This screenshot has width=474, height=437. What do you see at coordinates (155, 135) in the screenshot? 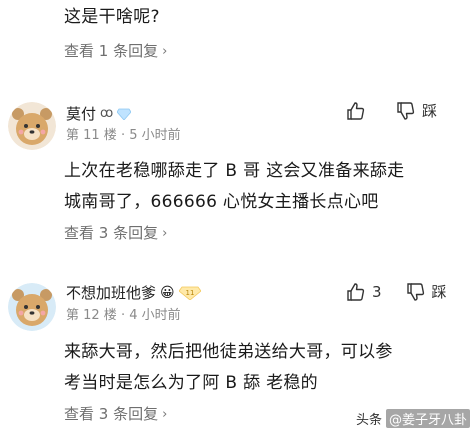
I see `timestamp: 5 小时前` at bounding box center [155, 135].